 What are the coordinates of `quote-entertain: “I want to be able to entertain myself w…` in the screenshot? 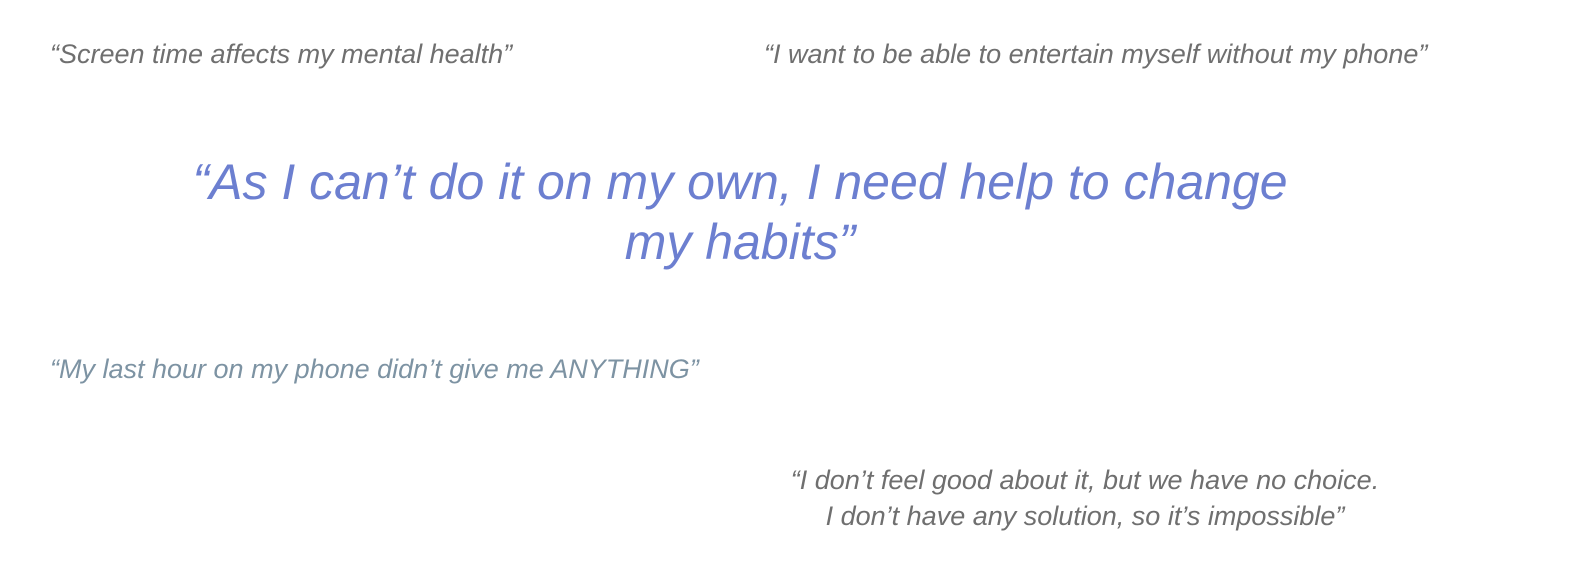 It's located at (1096, 54).